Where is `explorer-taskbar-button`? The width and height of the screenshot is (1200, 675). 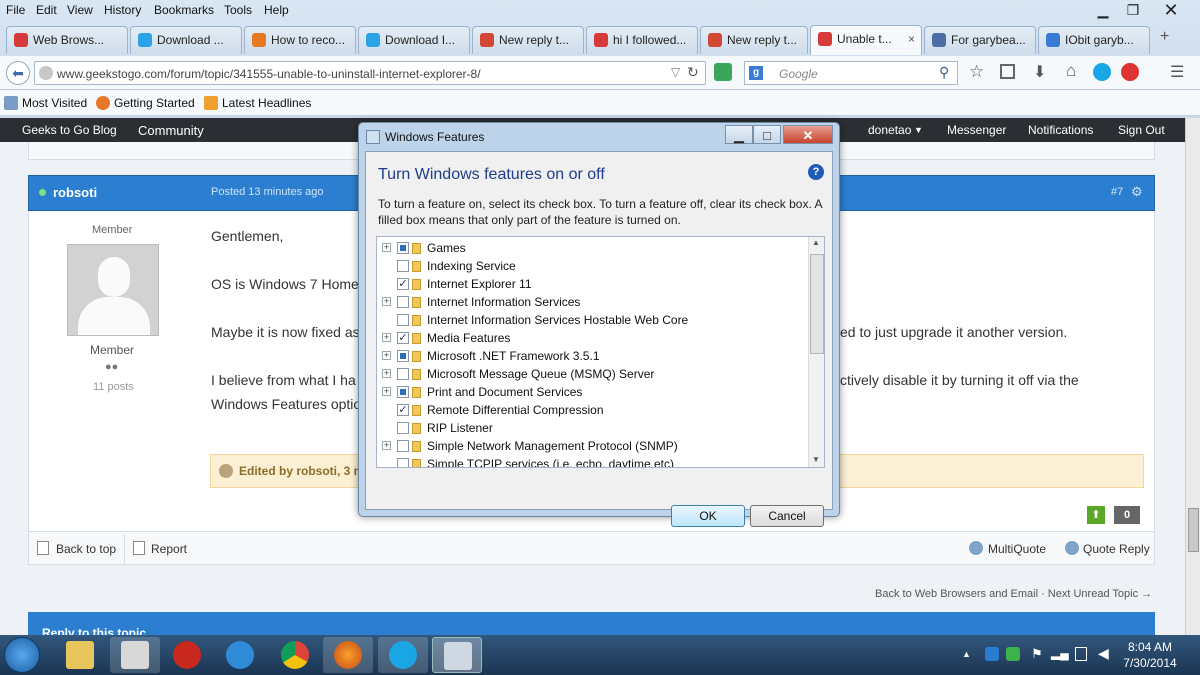 explorer-taskbar-button is located at coordinates (80, 655).